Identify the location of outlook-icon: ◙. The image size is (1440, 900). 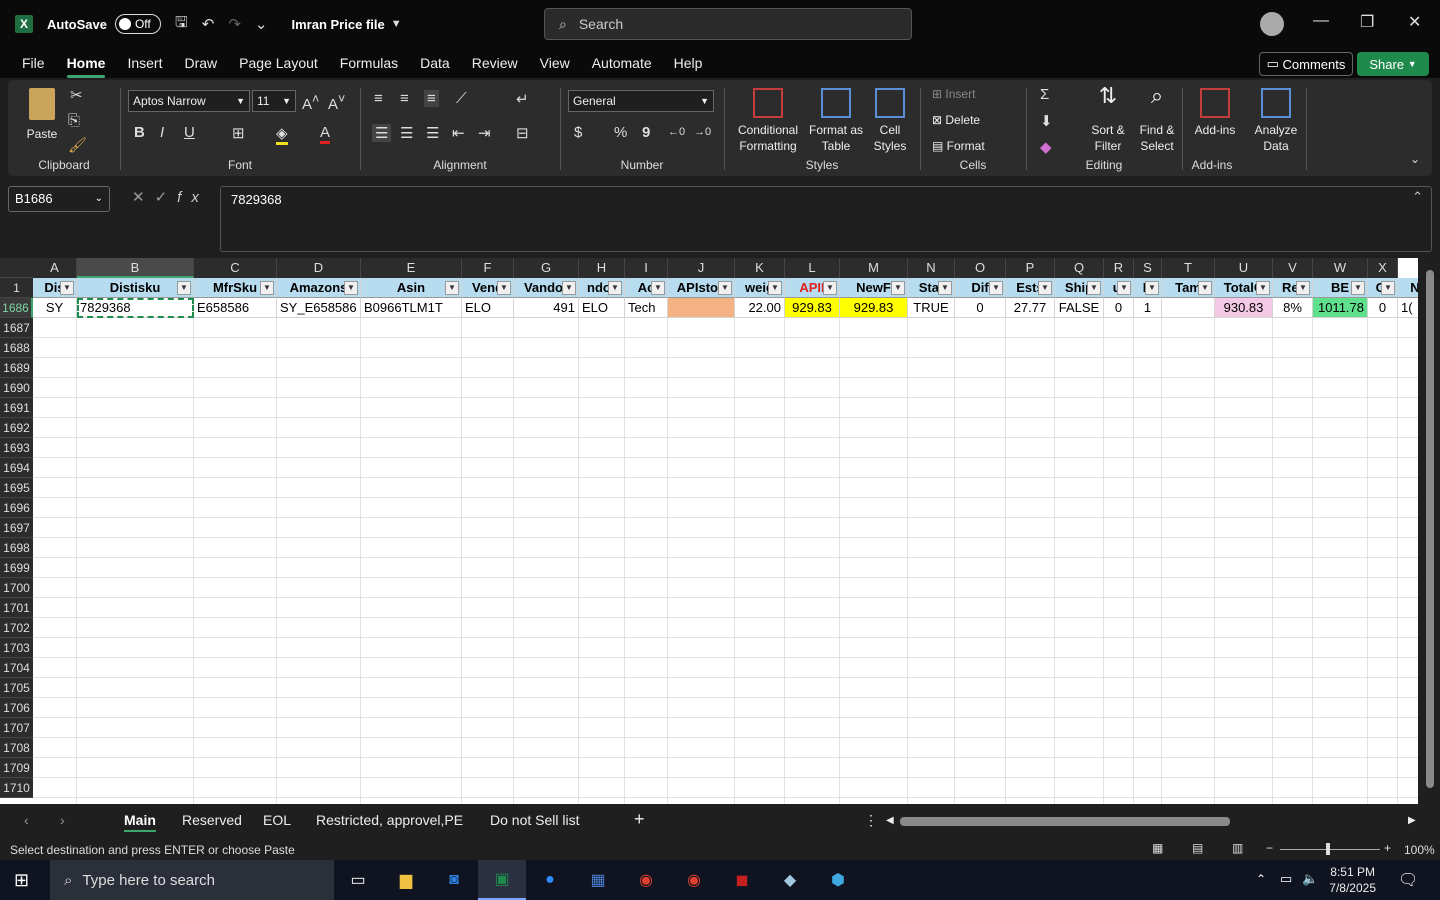
(454, 880).